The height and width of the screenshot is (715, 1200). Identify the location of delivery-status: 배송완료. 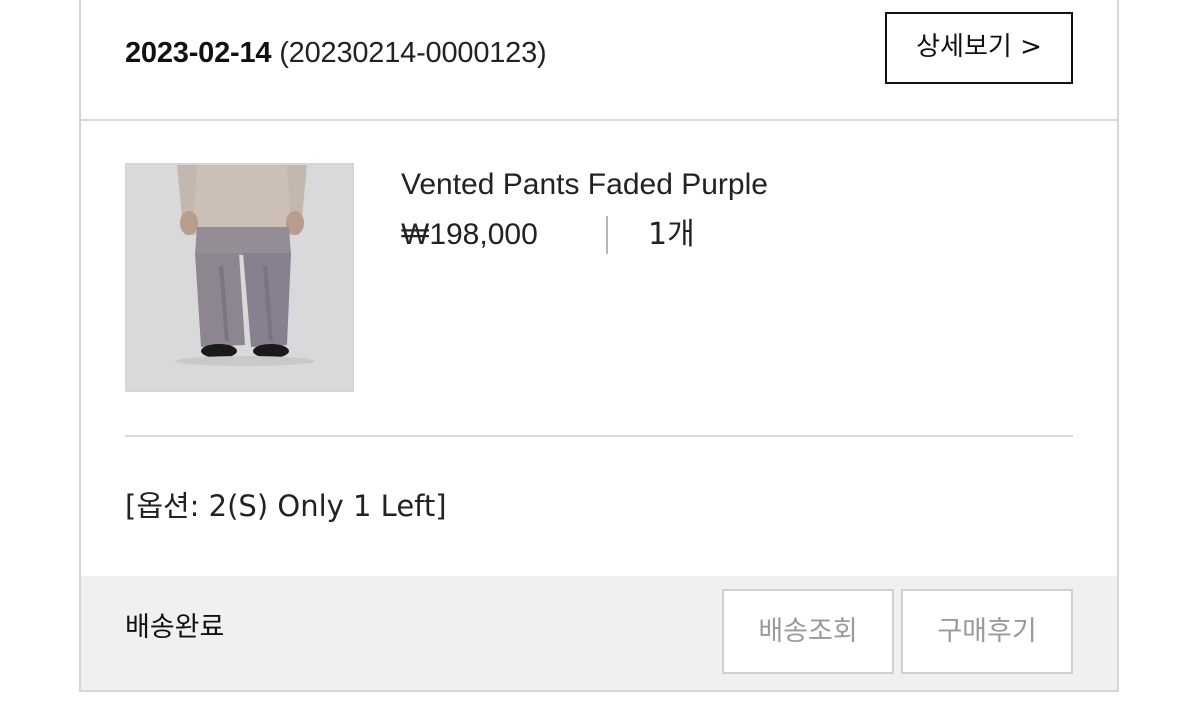
(175, 627).